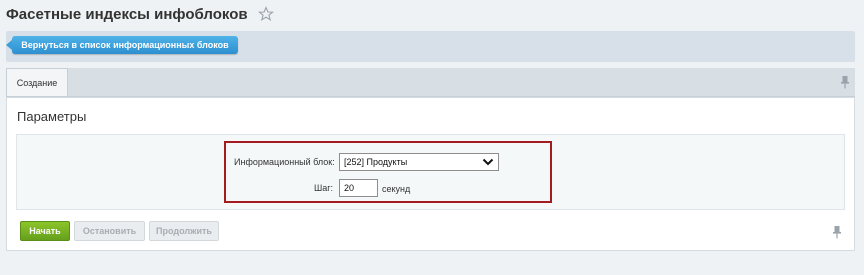 This screenshot has width=864, height=275. Describe the element at coordinates (109, 231) in the screenshot. I see `stop-button: Остановить` at that location.